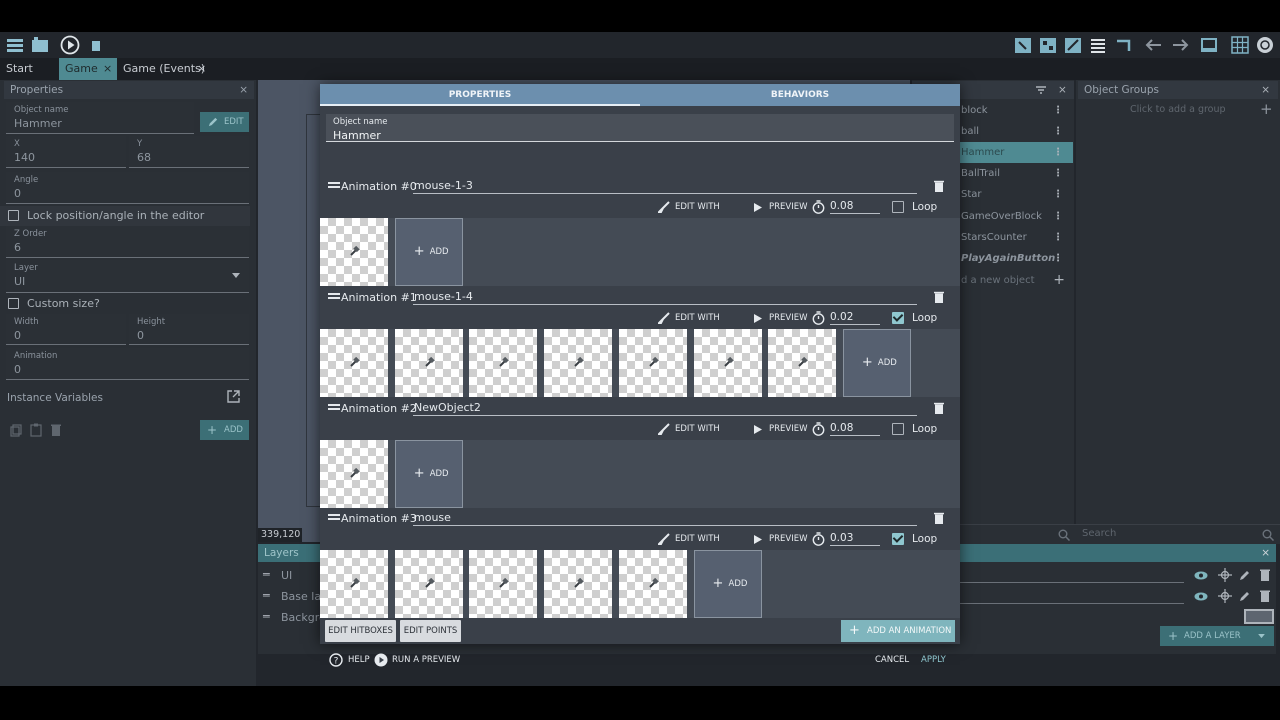 This screenshot has width=1280, height=720. I want to click on help-button: ? HELP, so click(349, 660).